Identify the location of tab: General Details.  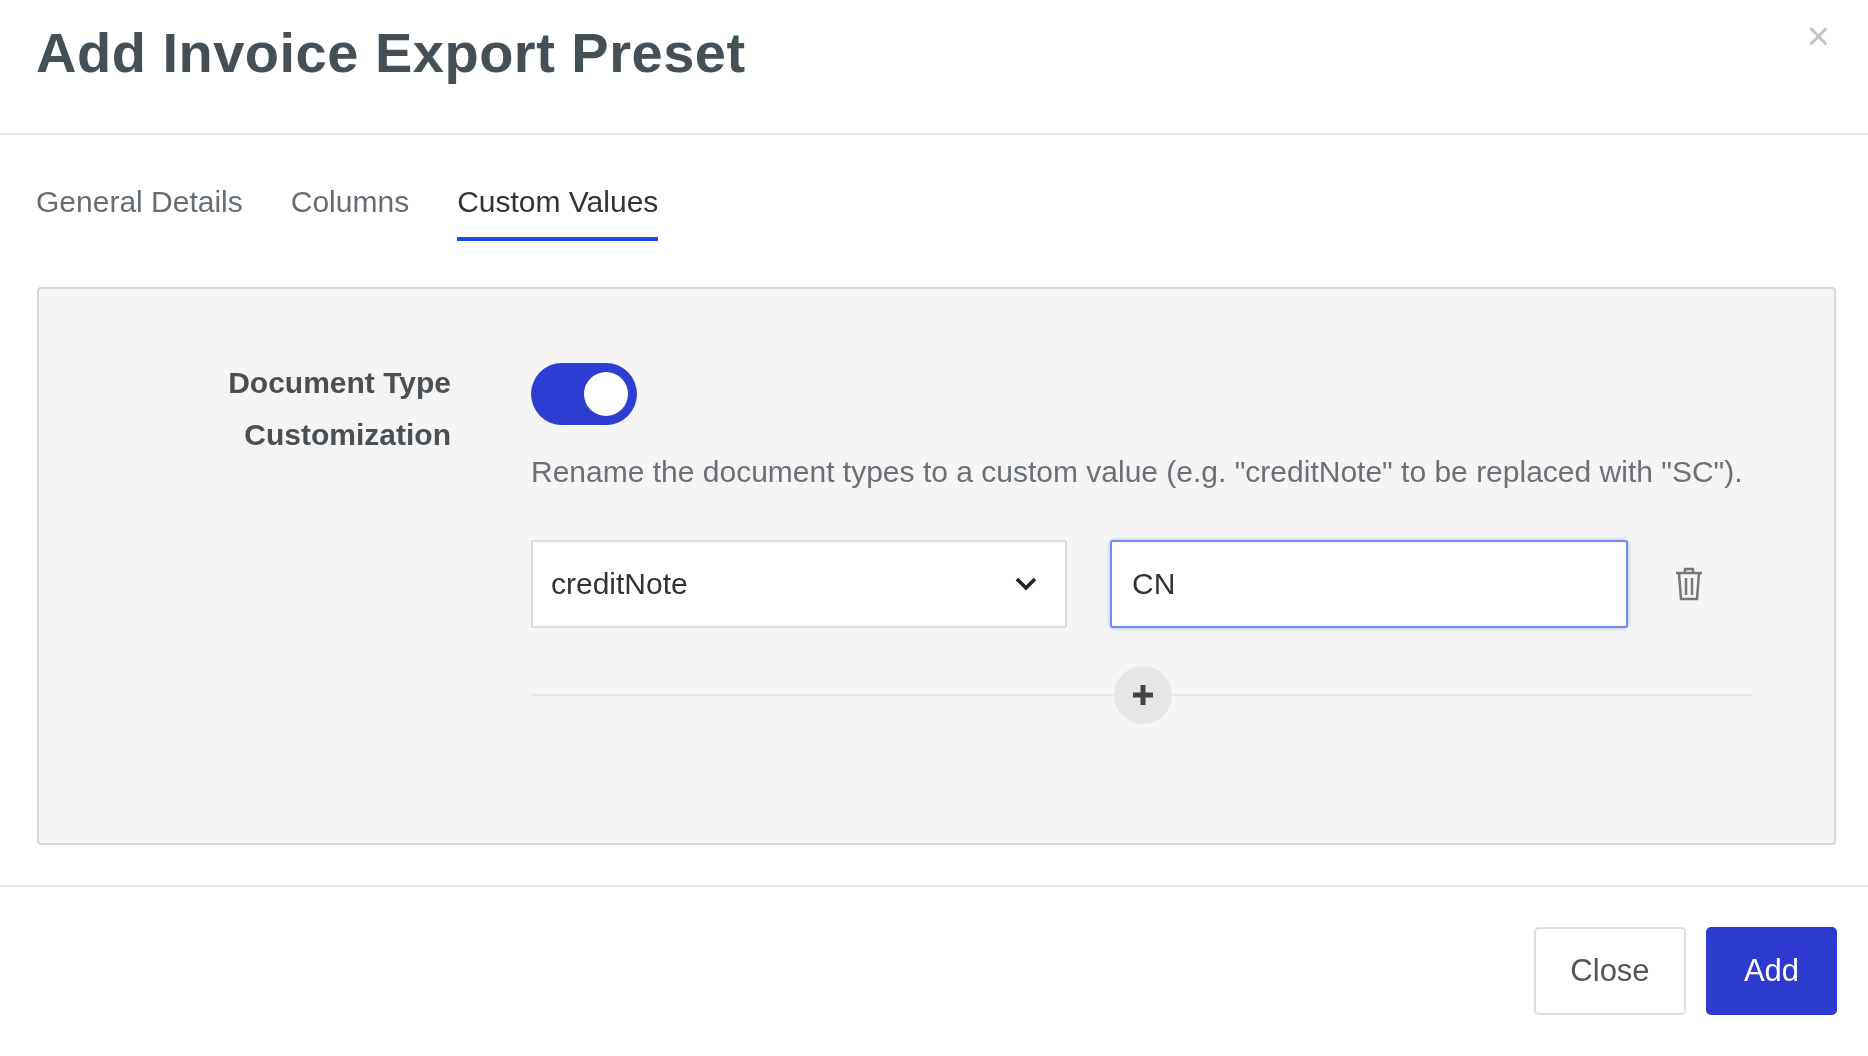
(139, 213).